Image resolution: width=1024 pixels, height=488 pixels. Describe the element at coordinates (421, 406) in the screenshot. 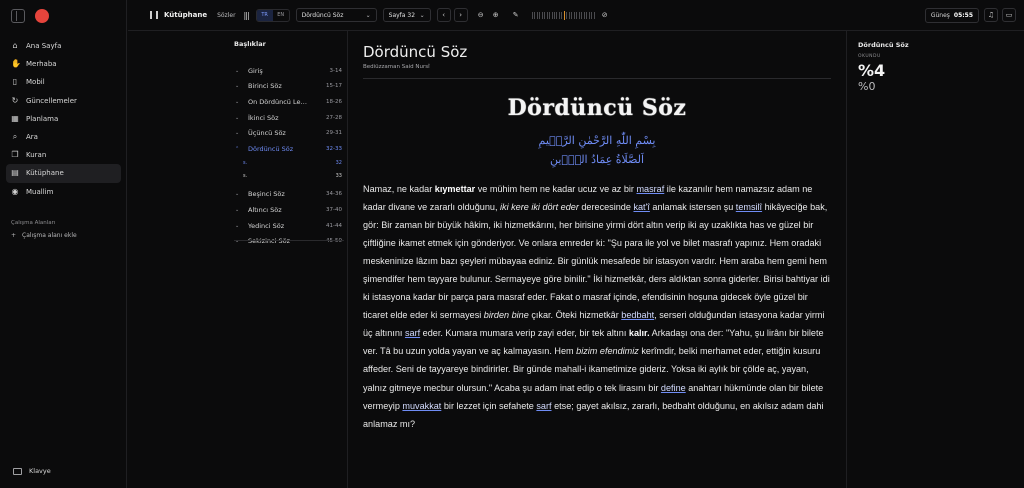

I see `term-link: muvakkat` at that location.